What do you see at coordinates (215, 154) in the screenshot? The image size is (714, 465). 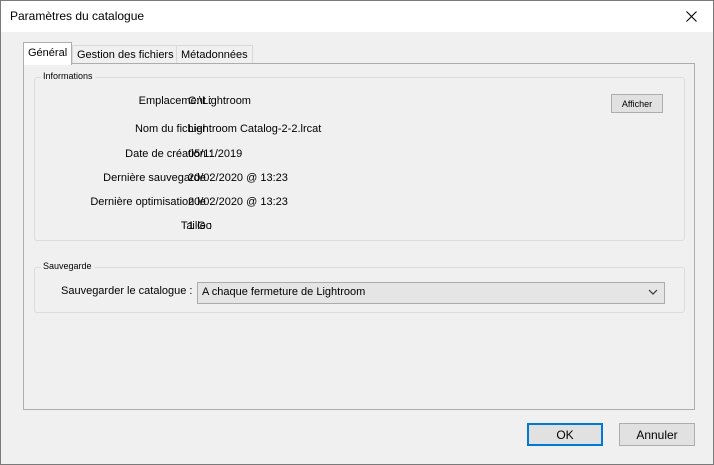 I see `creation-date-value: 05/11/2019` at bounding box center [215, 154].